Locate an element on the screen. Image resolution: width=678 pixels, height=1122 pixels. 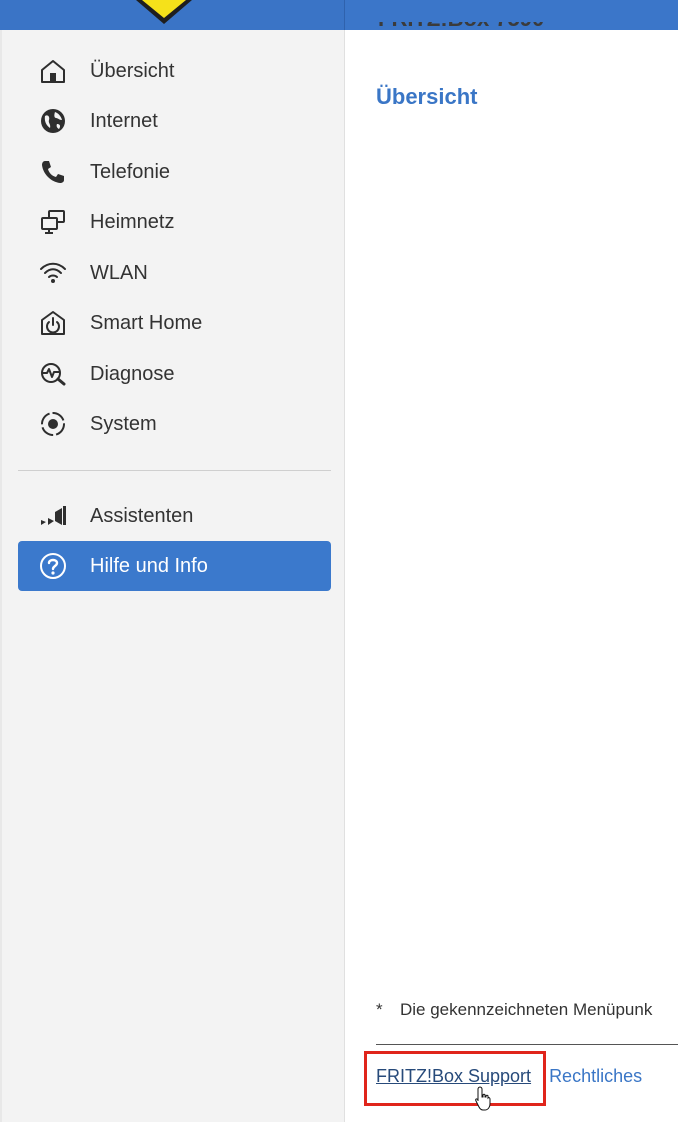
sidebar-item-label: Smart Home is located at coordinates (146, 323).